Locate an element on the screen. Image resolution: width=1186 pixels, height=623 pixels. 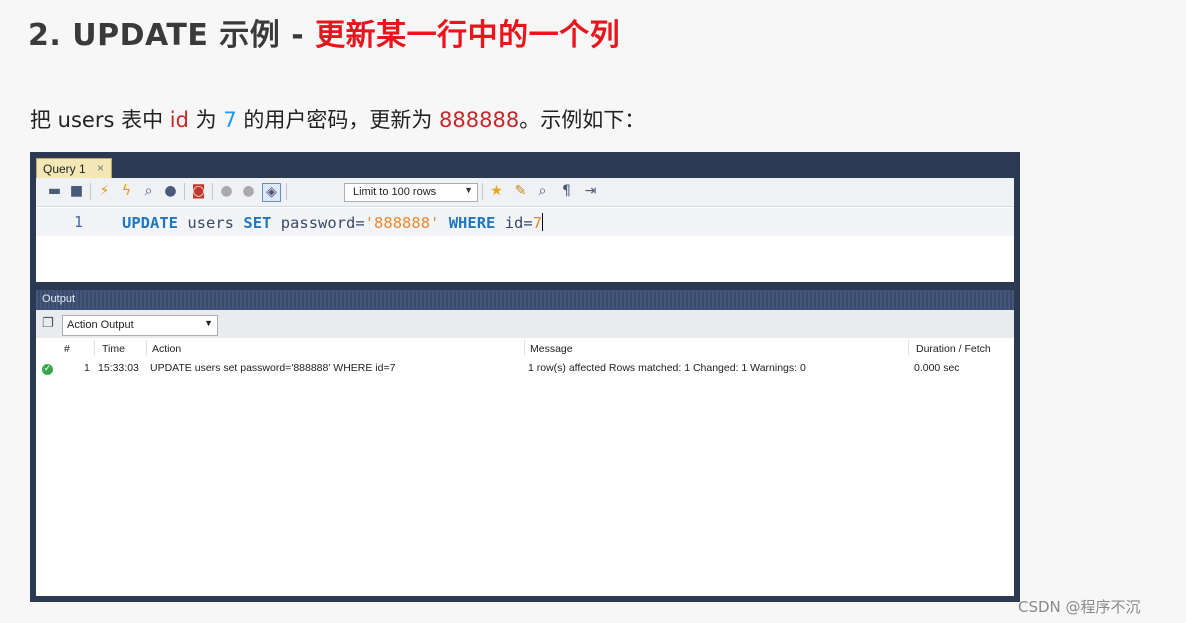
heading-prefix: 2. UPDATE 示例 - is located at coordinates (172, 35).